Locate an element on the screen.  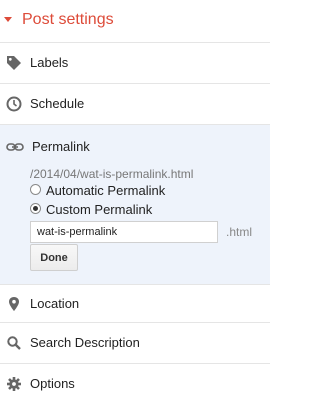
custom-permalink-radio is located at coordinates (35, 208).